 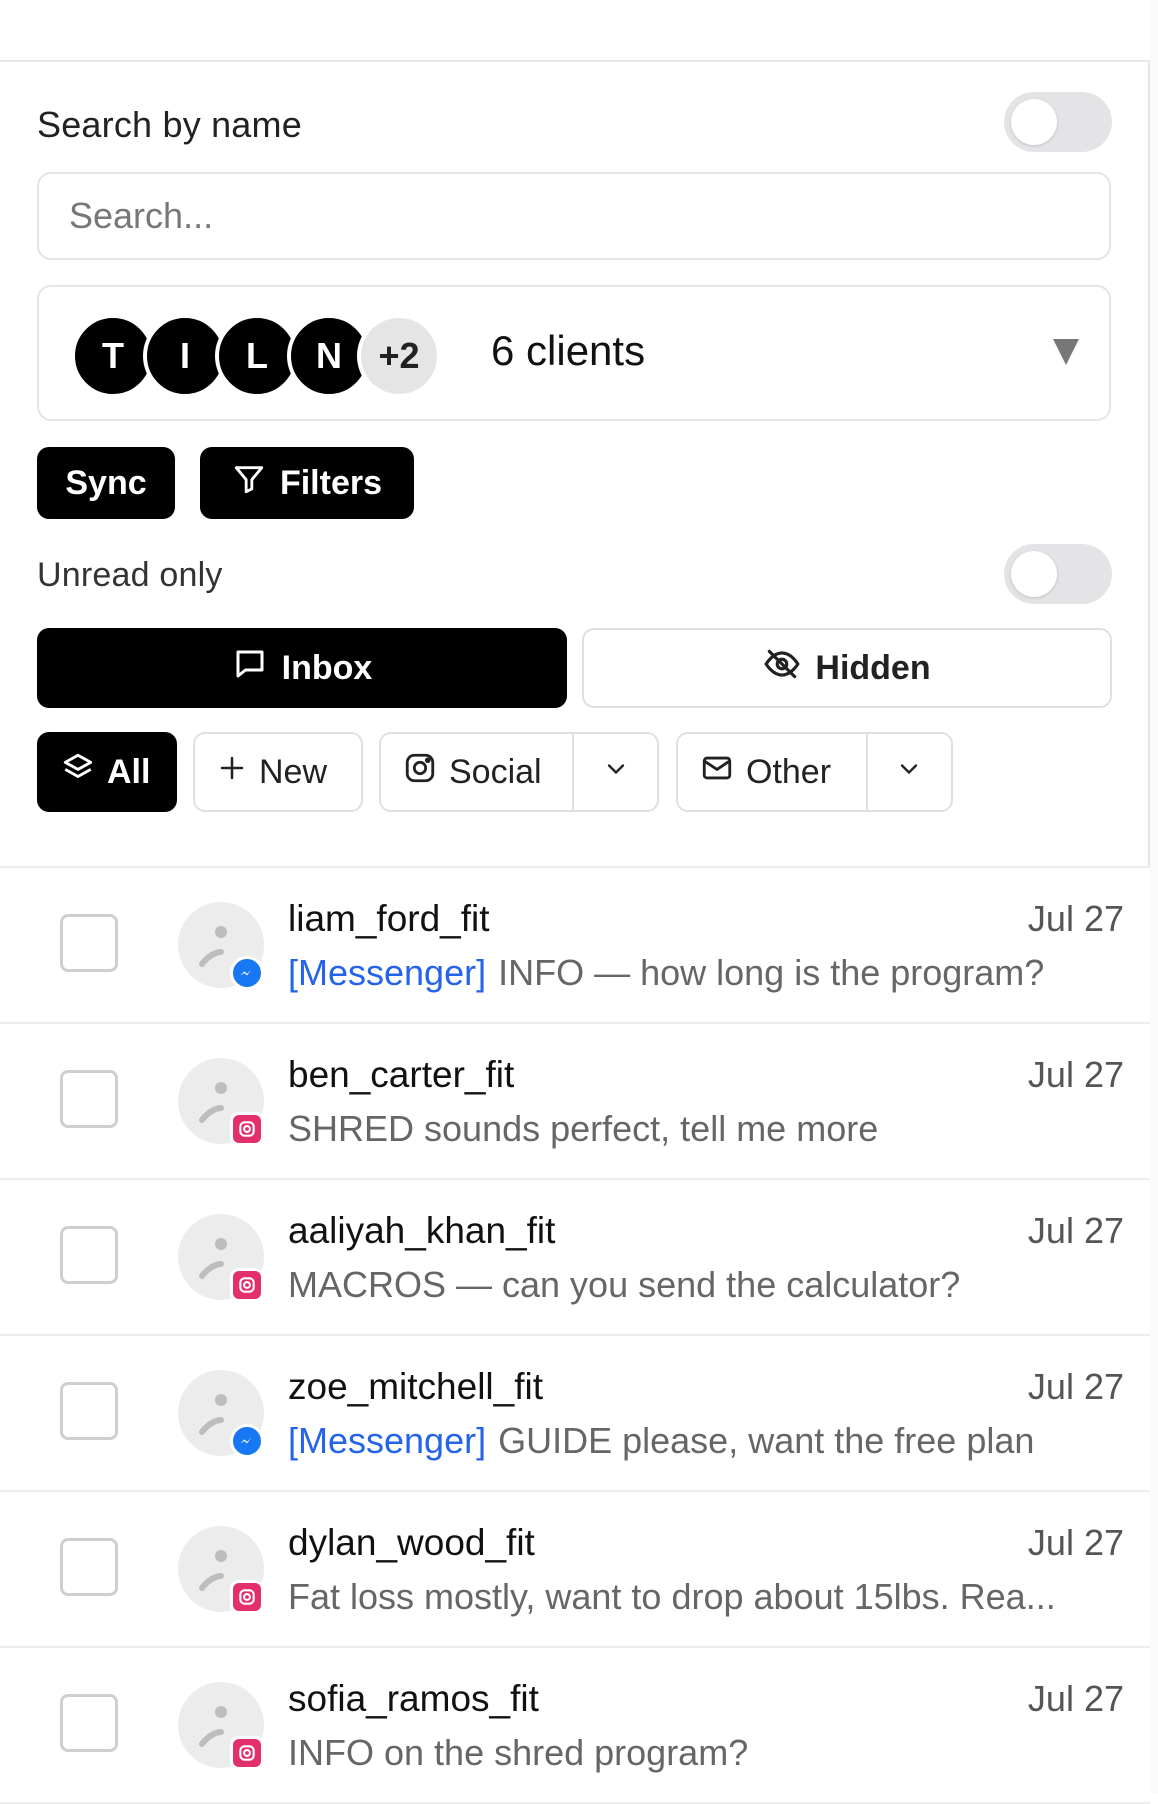 What do you see at coordinates (399, 356) in the screenshot?
I see `more-clients-badge: +2` at bounding box center [399, 356].